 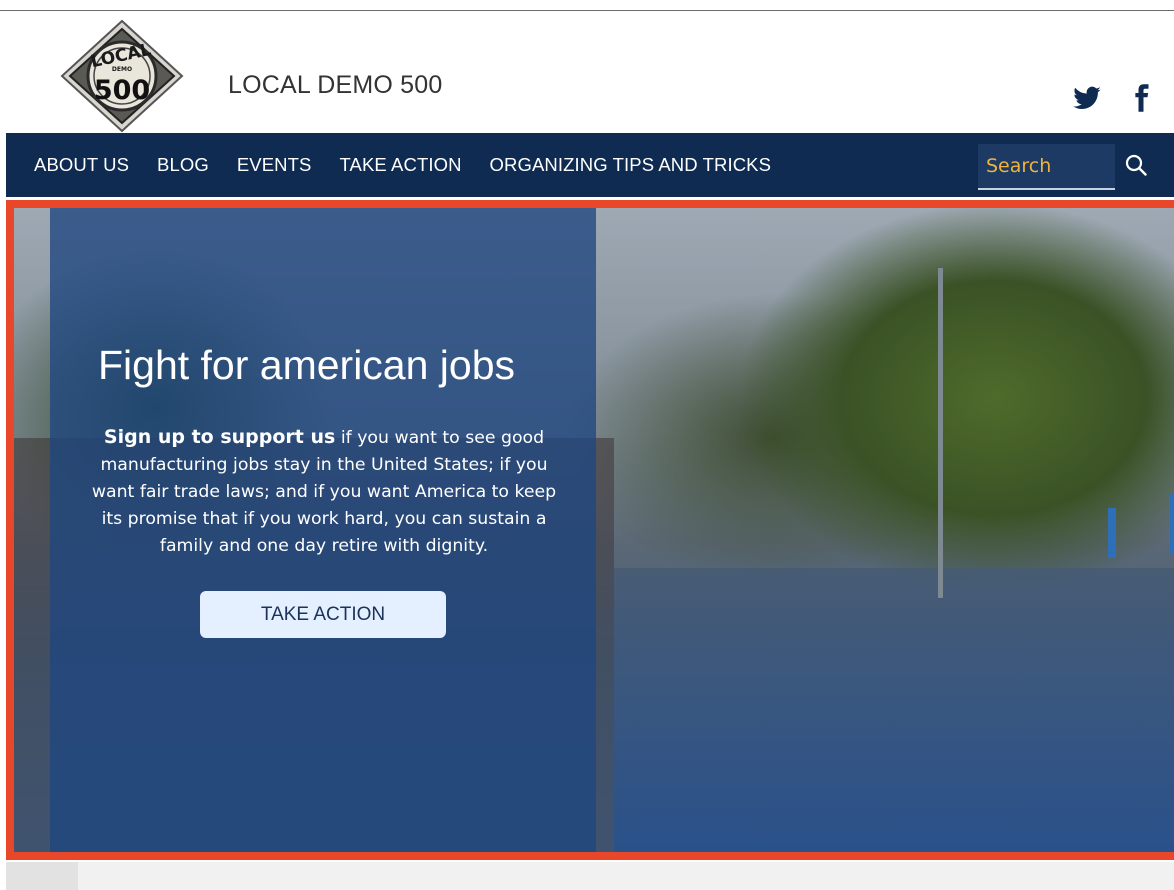 I want to click on search-input, so click(x=1046, y=167).